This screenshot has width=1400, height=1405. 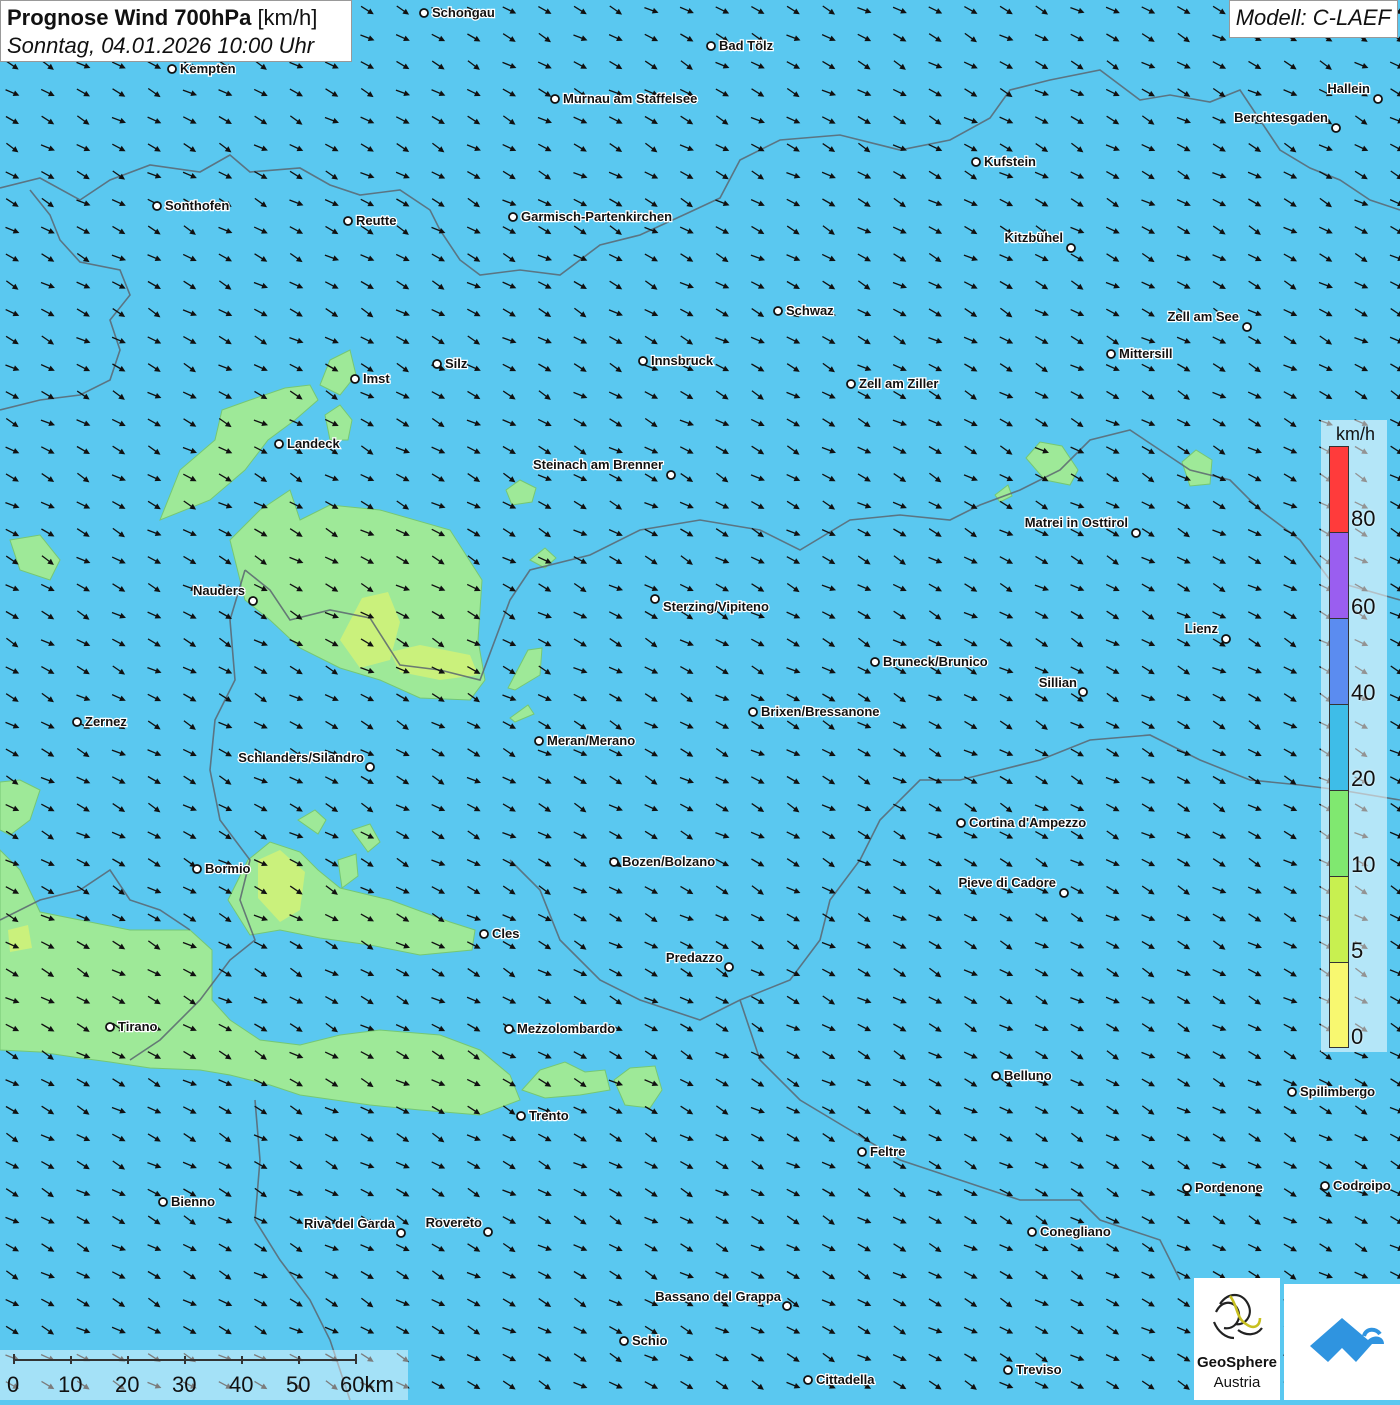 I want to click on city-label: Silz, so click(x=456, y=363).